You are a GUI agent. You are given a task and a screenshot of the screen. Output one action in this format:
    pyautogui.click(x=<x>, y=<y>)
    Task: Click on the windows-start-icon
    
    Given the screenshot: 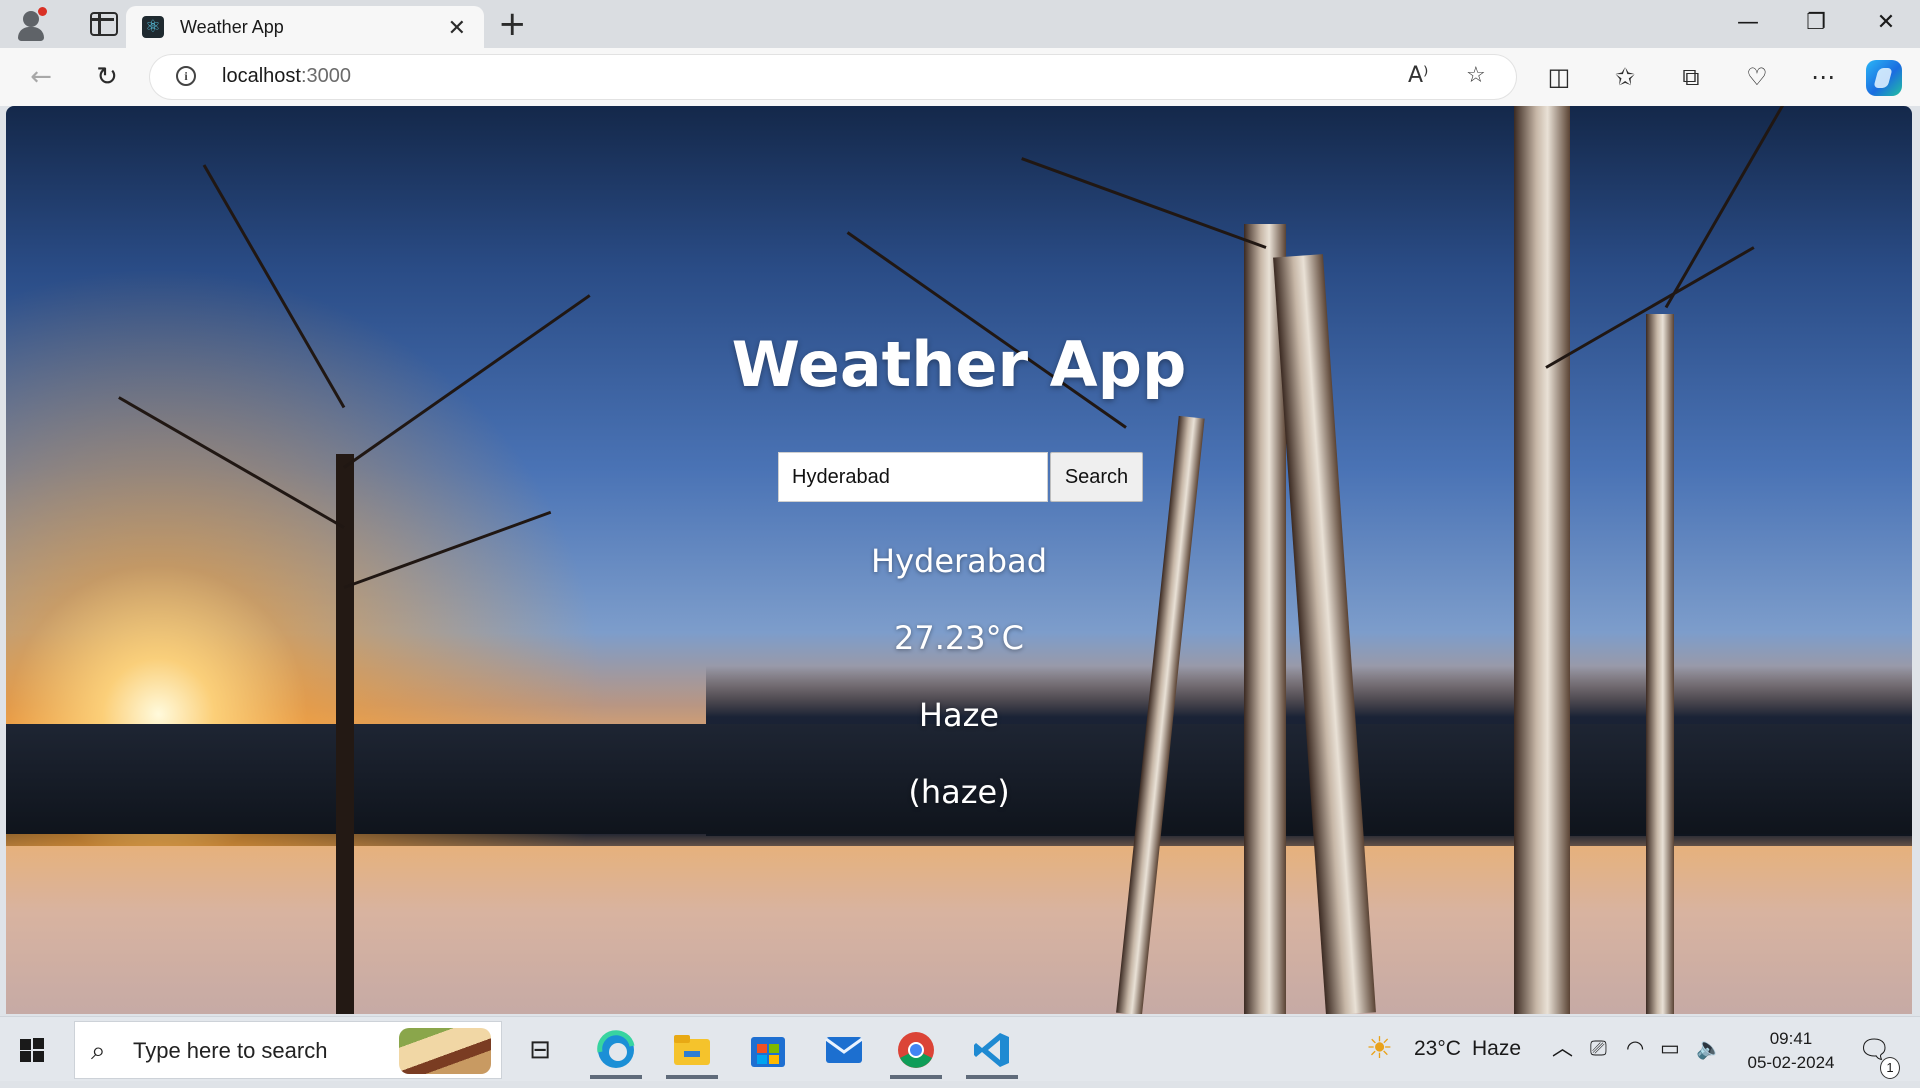 What is the action you would take?
    pyautogui.click(x=32, y=1050)
    